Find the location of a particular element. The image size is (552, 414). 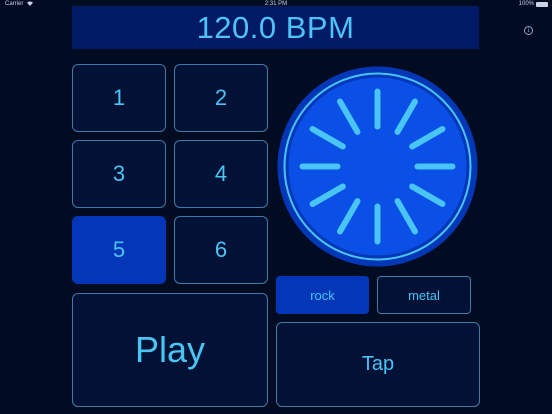

battery-indicator: 100% is located at coordinates (533, 4).